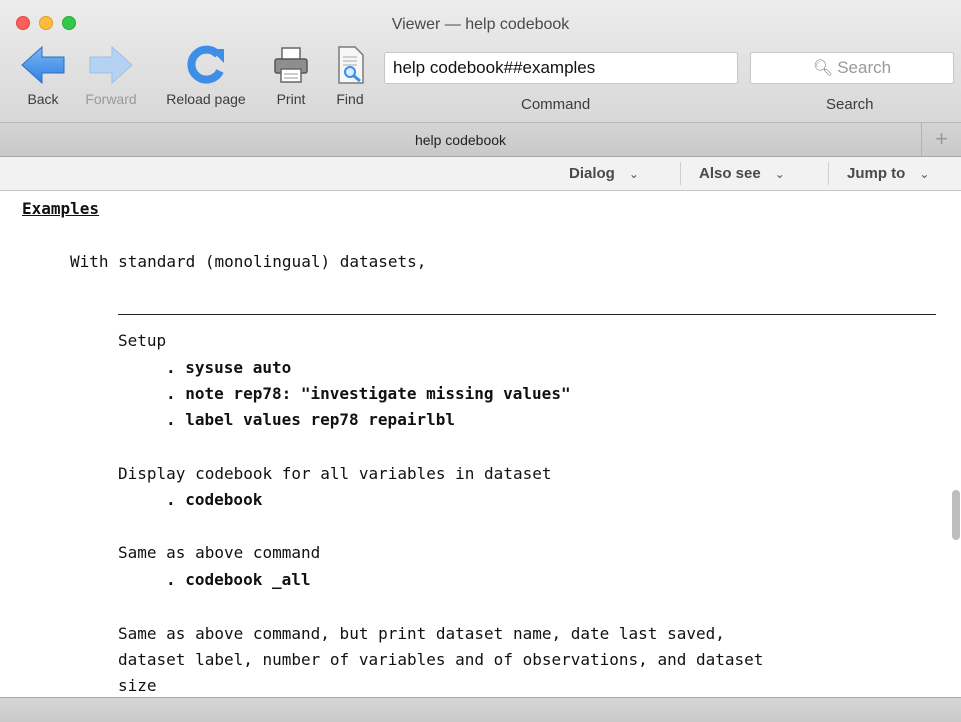  What do you see at coordinates (730, 173) in the screenshot?
I see `also-see-menu-label: Also see` at bounding box center [730, 173].